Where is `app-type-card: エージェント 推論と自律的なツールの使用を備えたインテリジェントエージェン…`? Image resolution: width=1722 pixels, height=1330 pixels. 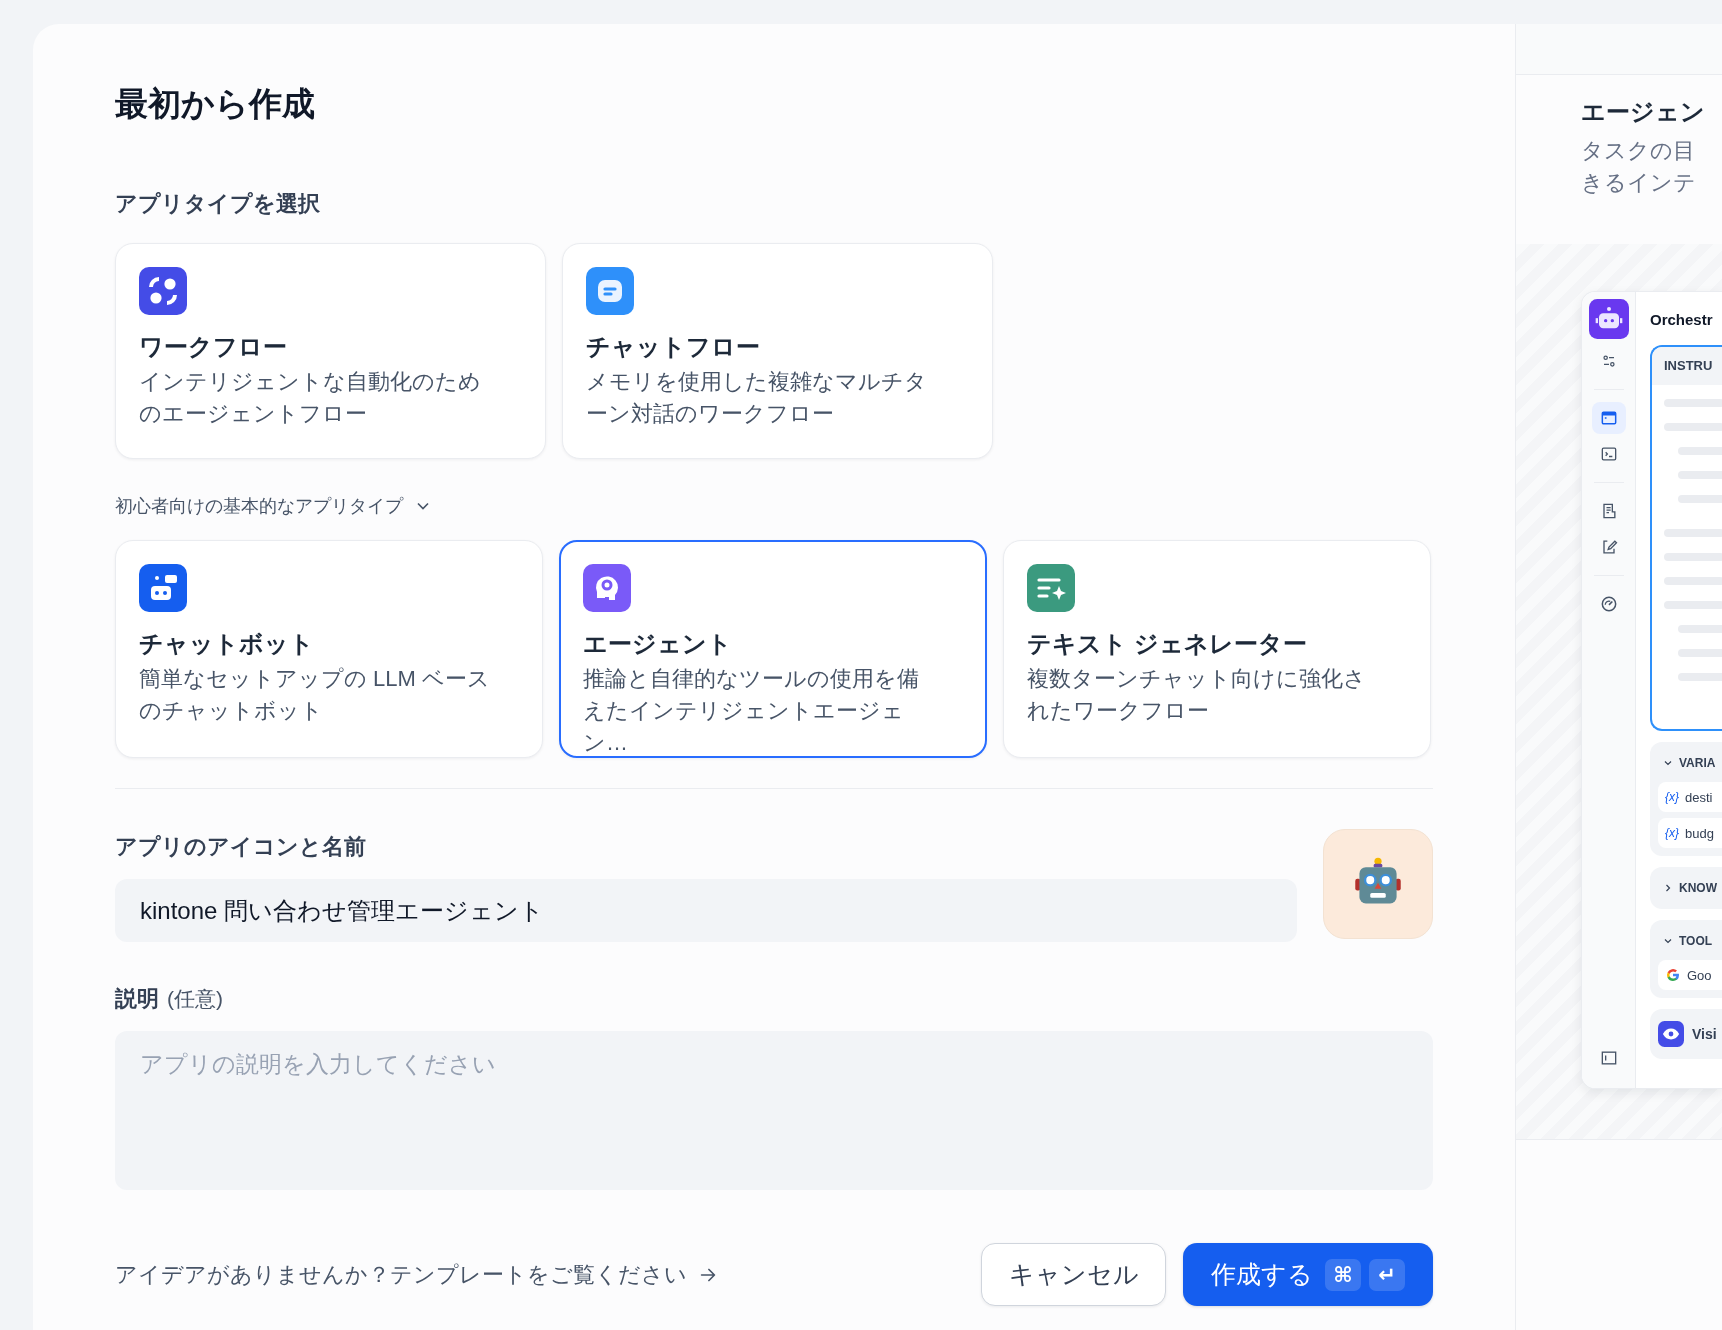 app-type-card: エージェント 推論と自律的なツールの使用を備えたインテリジェントエージェン… is located at coordinates (773, 649).